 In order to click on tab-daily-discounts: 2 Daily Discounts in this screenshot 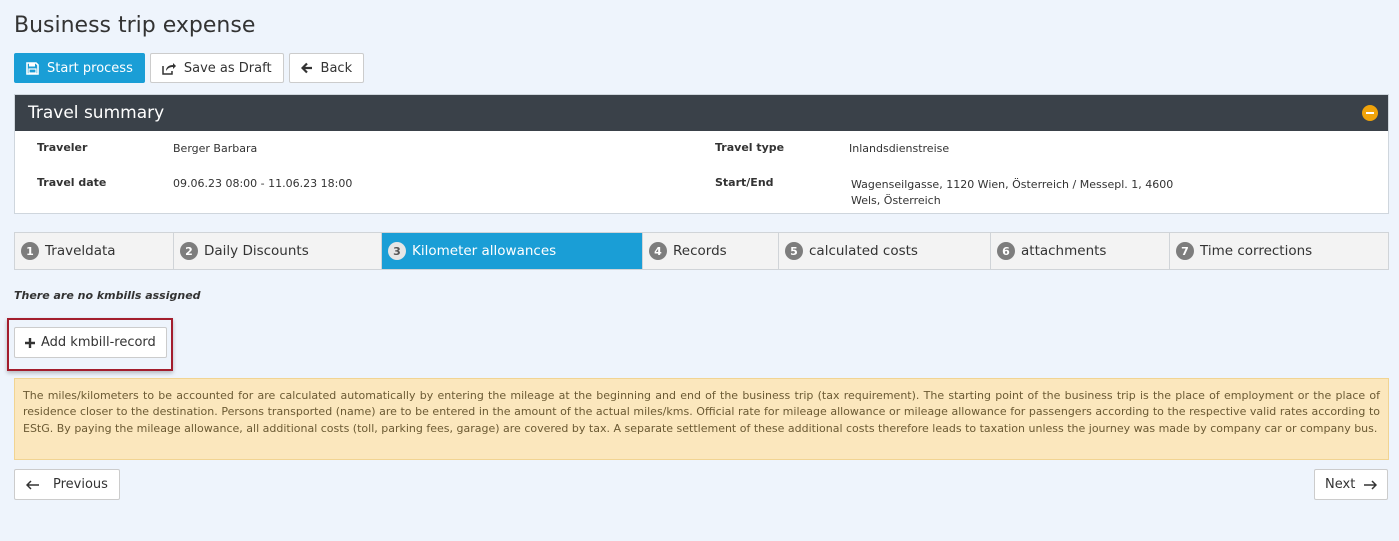, I will do `click(278, 251)`.